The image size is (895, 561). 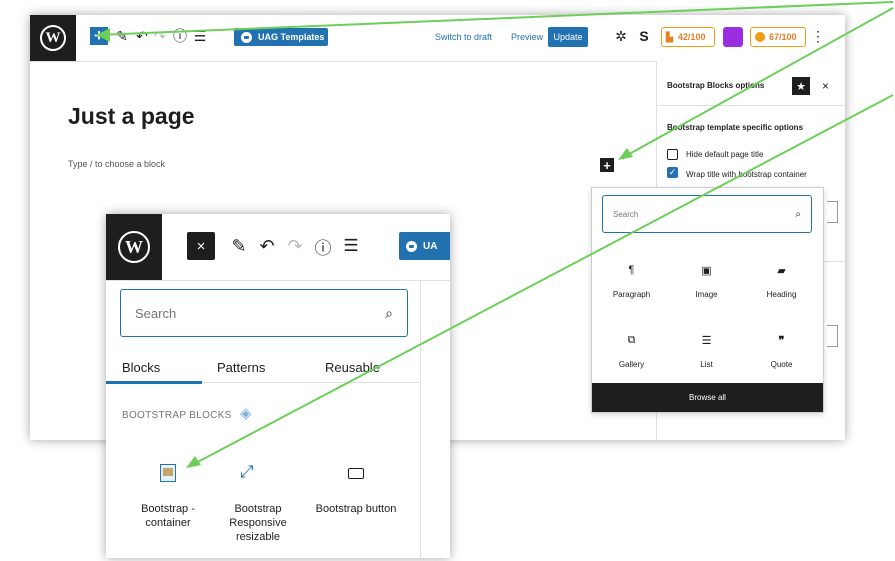 I want to click on arrow-to-inline-add, so click(x=757, y=83).